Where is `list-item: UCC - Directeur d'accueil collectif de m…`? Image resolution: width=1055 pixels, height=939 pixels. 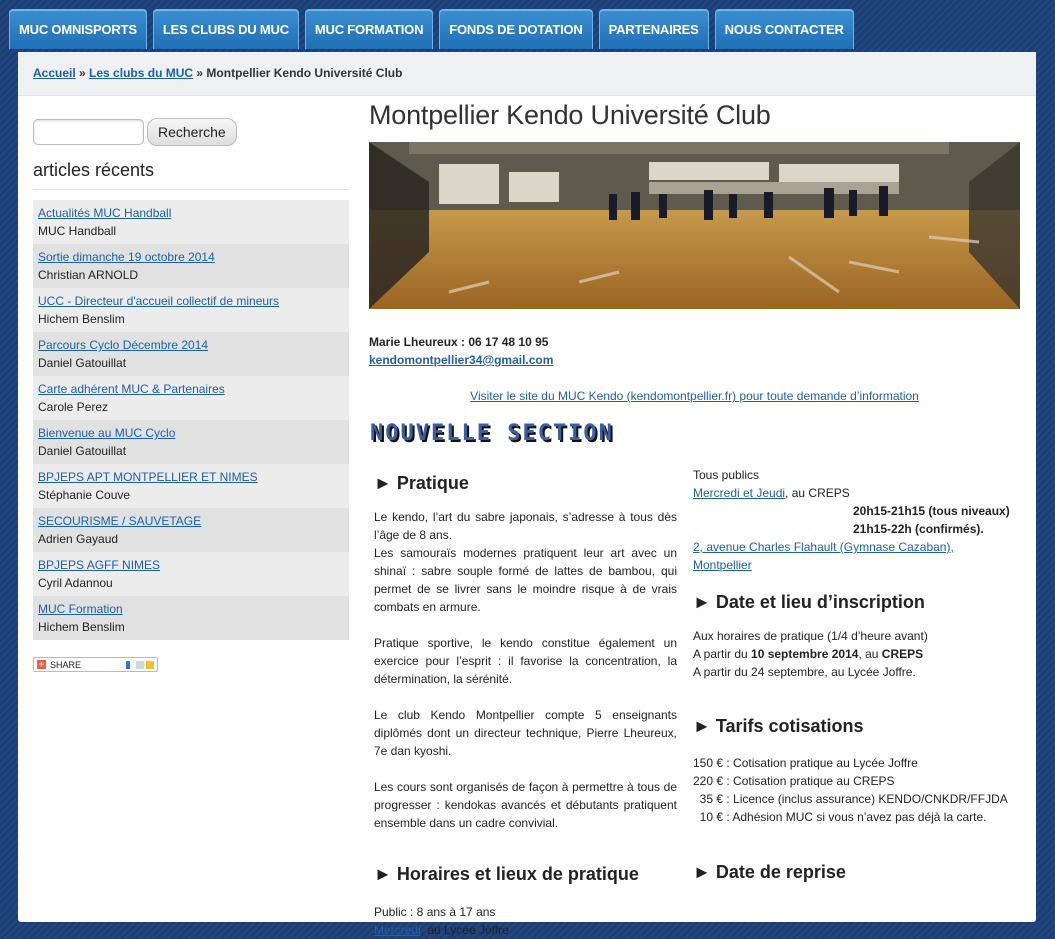 list-item: UCC - Directeur d'accueil collectif de m… is located at coordinates (191, 310).